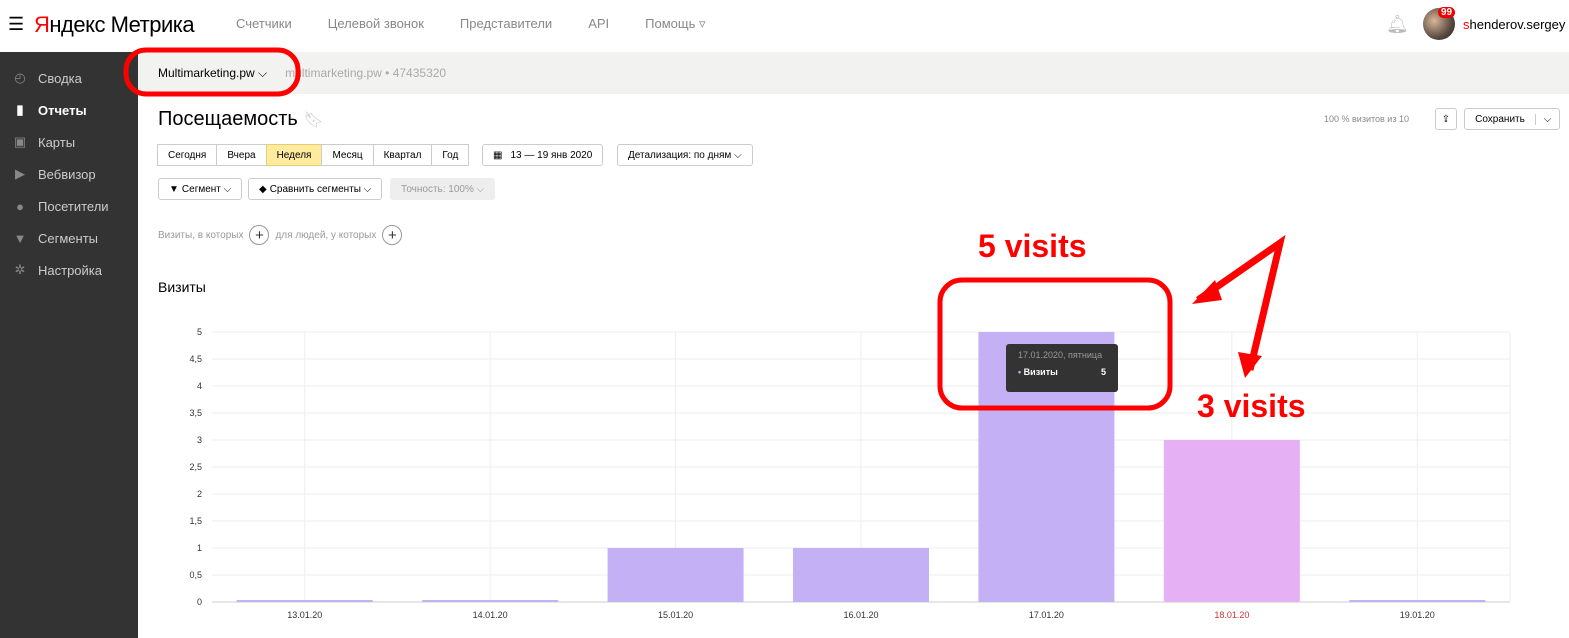 The width and height of the screenshot is (1569, 638). Describe the element at coordinates (199, 548) in the screenshot. I see `y-tick-label: 1` at that location.